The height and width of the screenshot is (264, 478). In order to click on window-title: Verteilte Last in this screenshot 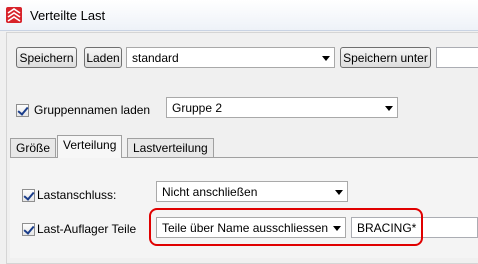, I will do `click(68, 15)`.